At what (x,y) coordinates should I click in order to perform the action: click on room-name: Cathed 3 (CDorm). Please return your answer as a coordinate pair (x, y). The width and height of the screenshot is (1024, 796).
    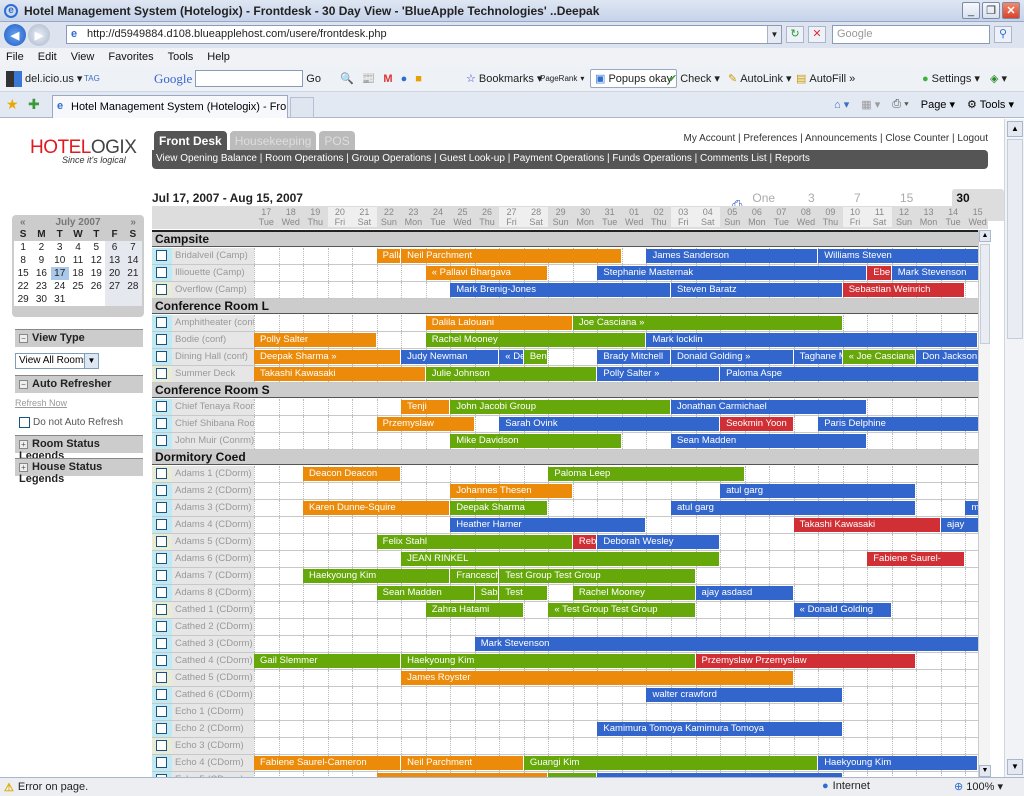
    Looking at the image, I should click on (213, 644).